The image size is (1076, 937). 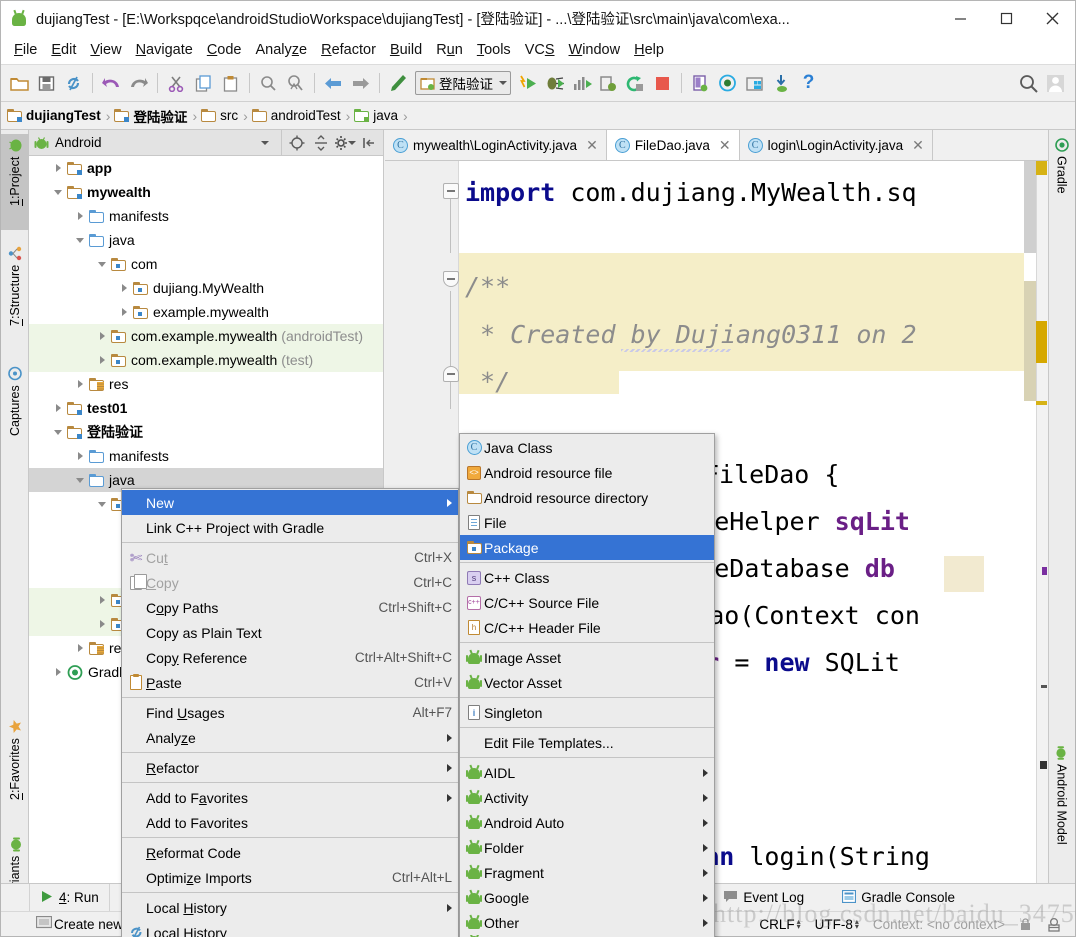 What do you see at coordinates (1025, 924) in the screenshot?
I see `lock-icon` at bounding box center [1025, 924].